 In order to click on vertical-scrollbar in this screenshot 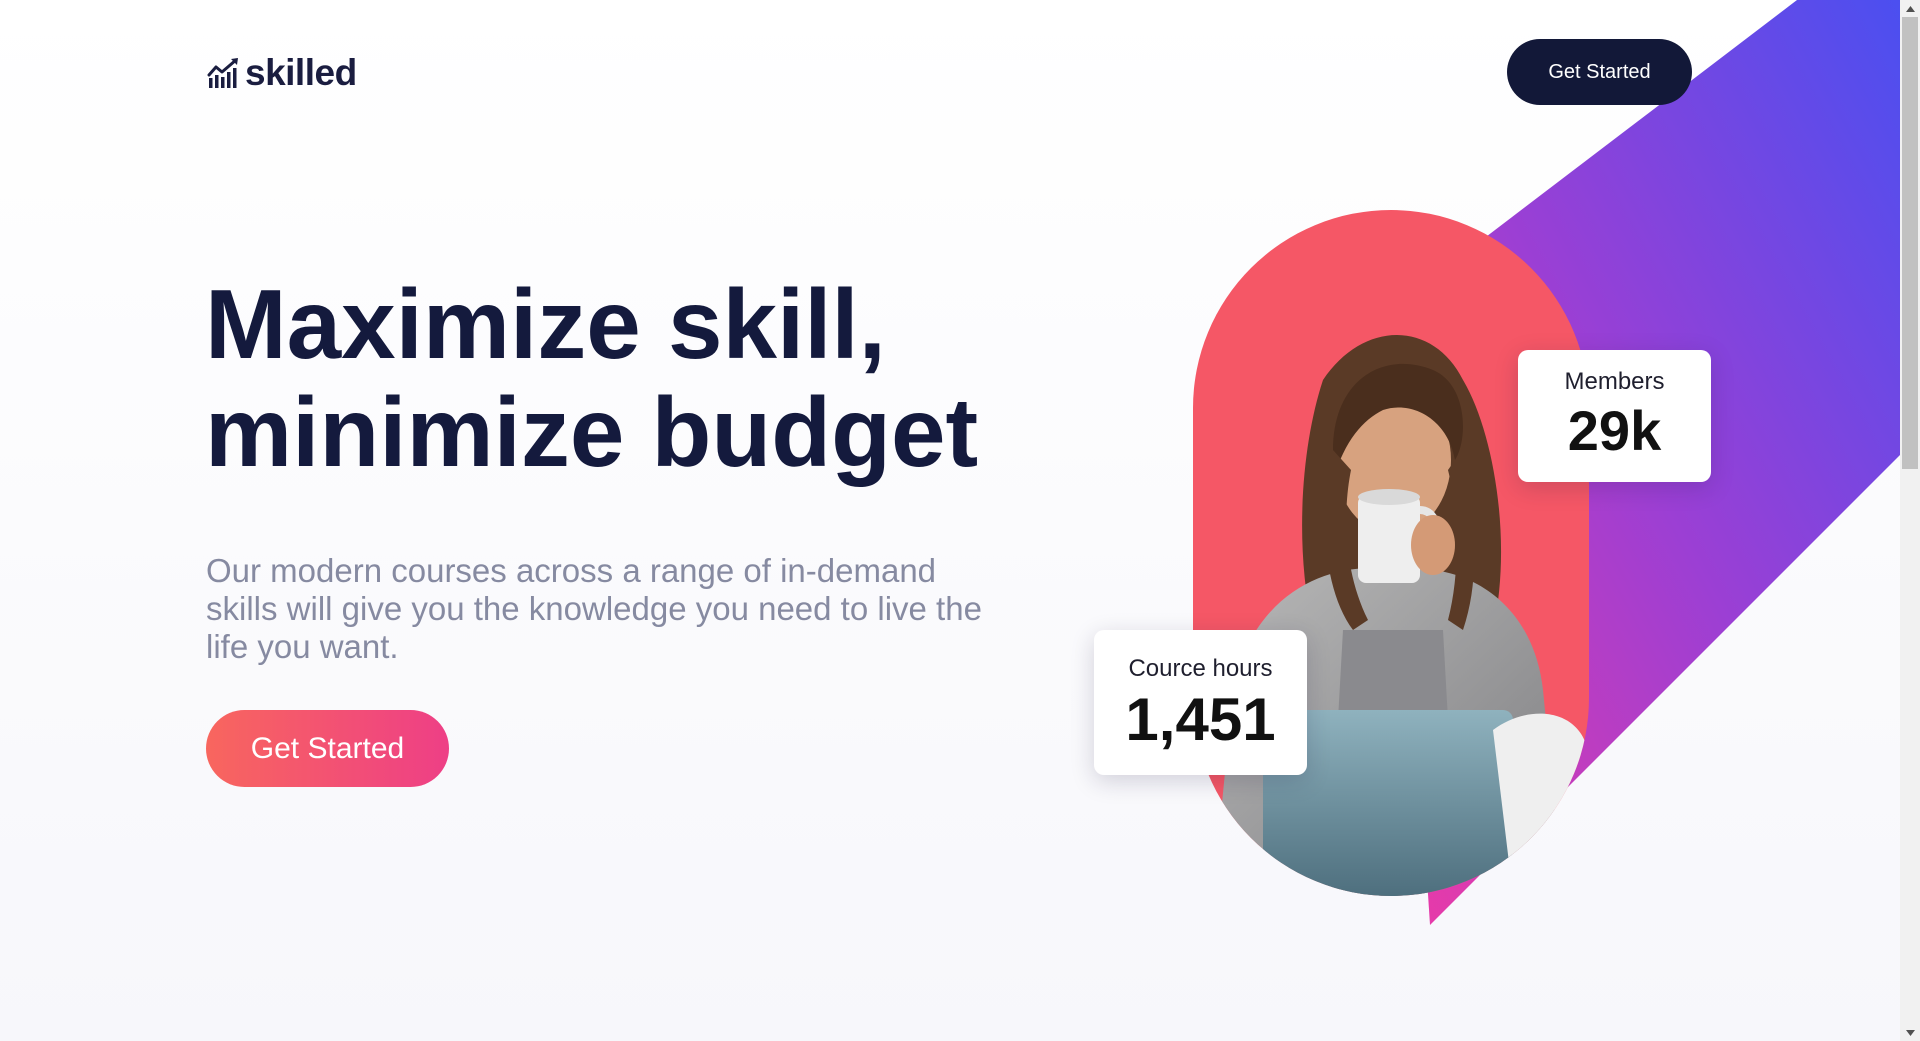, I will do `click(1910, 520)`.